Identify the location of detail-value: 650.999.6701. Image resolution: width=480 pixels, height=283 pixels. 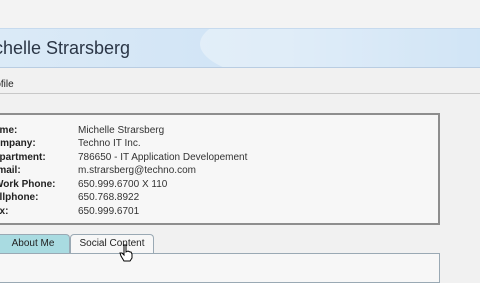
(109, 211).